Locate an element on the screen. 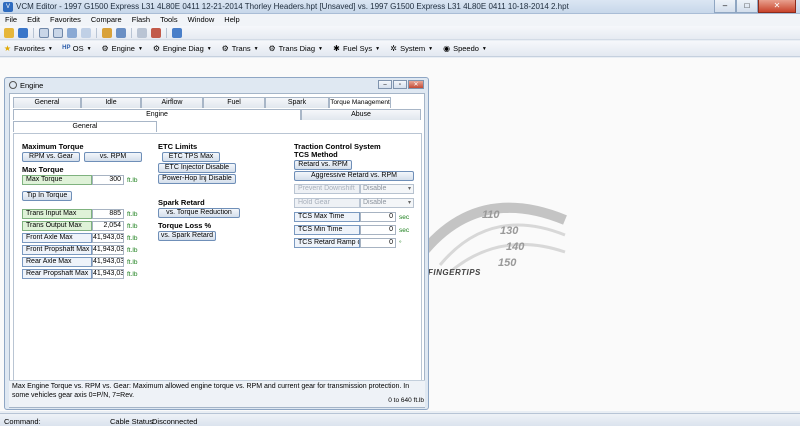  menu-help: Help is located at coordinates (231, 20).